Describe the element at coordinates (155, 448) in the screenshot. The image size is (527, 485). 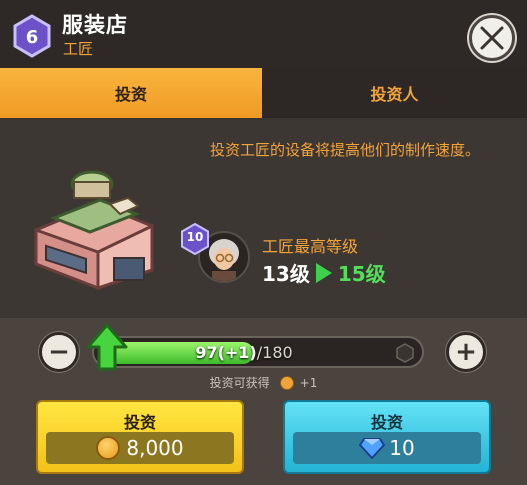
I see `gold-cost-value: 8,000` at that location.